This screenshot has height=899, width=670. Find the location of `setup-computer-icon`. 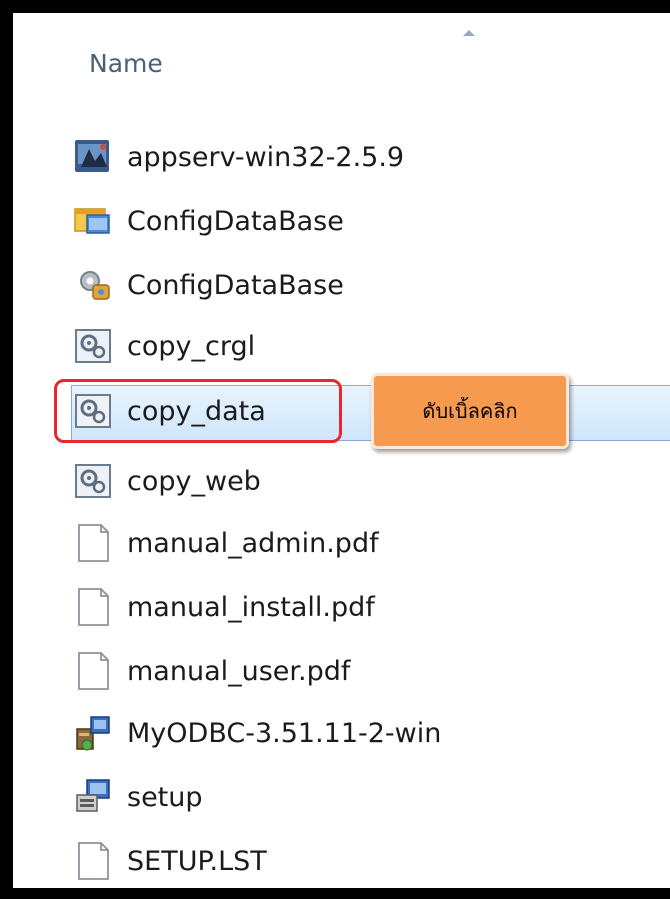

setup-computer-icon is located at coordinates (93, 797).